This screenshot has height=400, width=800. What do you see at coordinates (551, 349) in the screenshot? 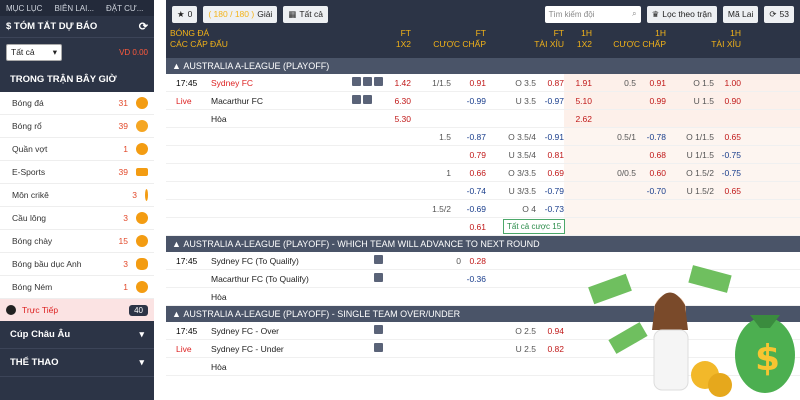
I see `odds-value: 0.82` at bounding box center [551, 349].